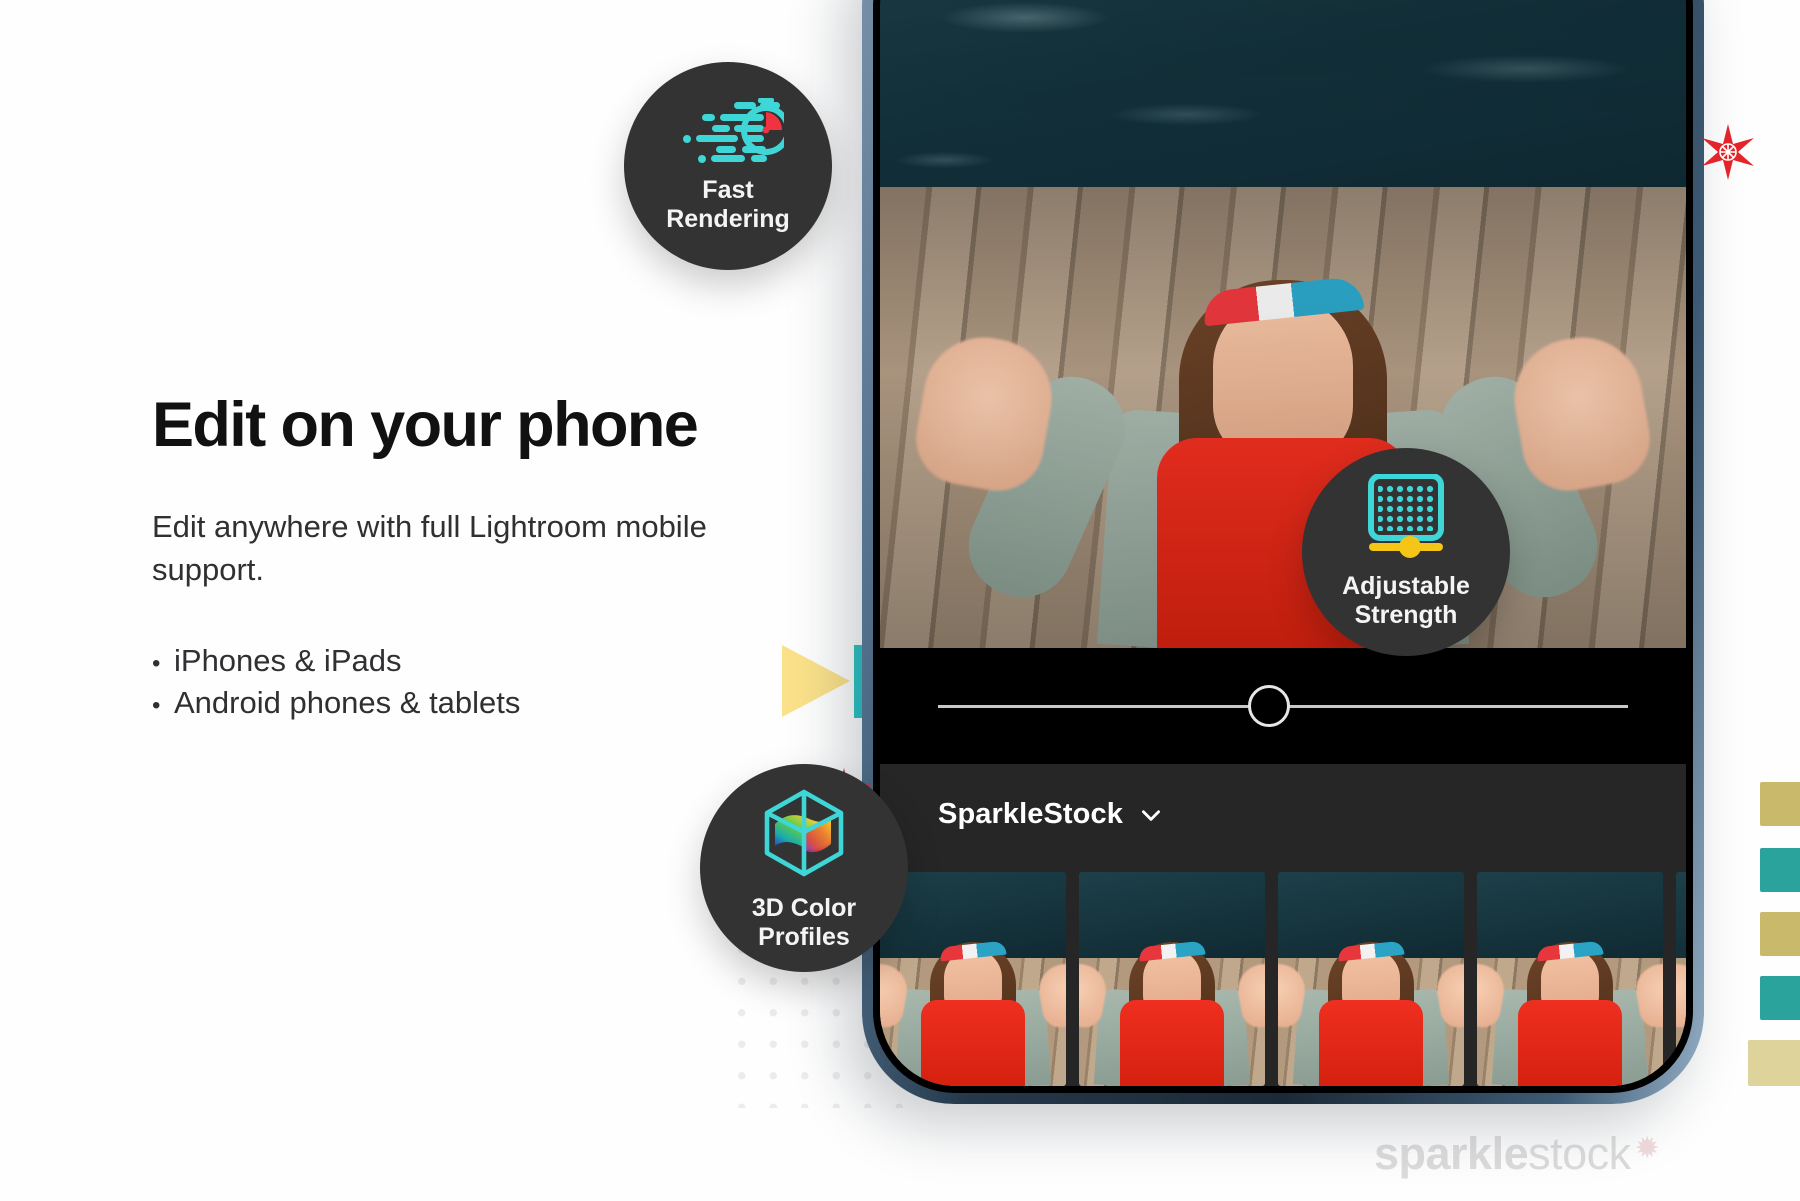  I want to click on color-cube-icon, so click(804, 832).